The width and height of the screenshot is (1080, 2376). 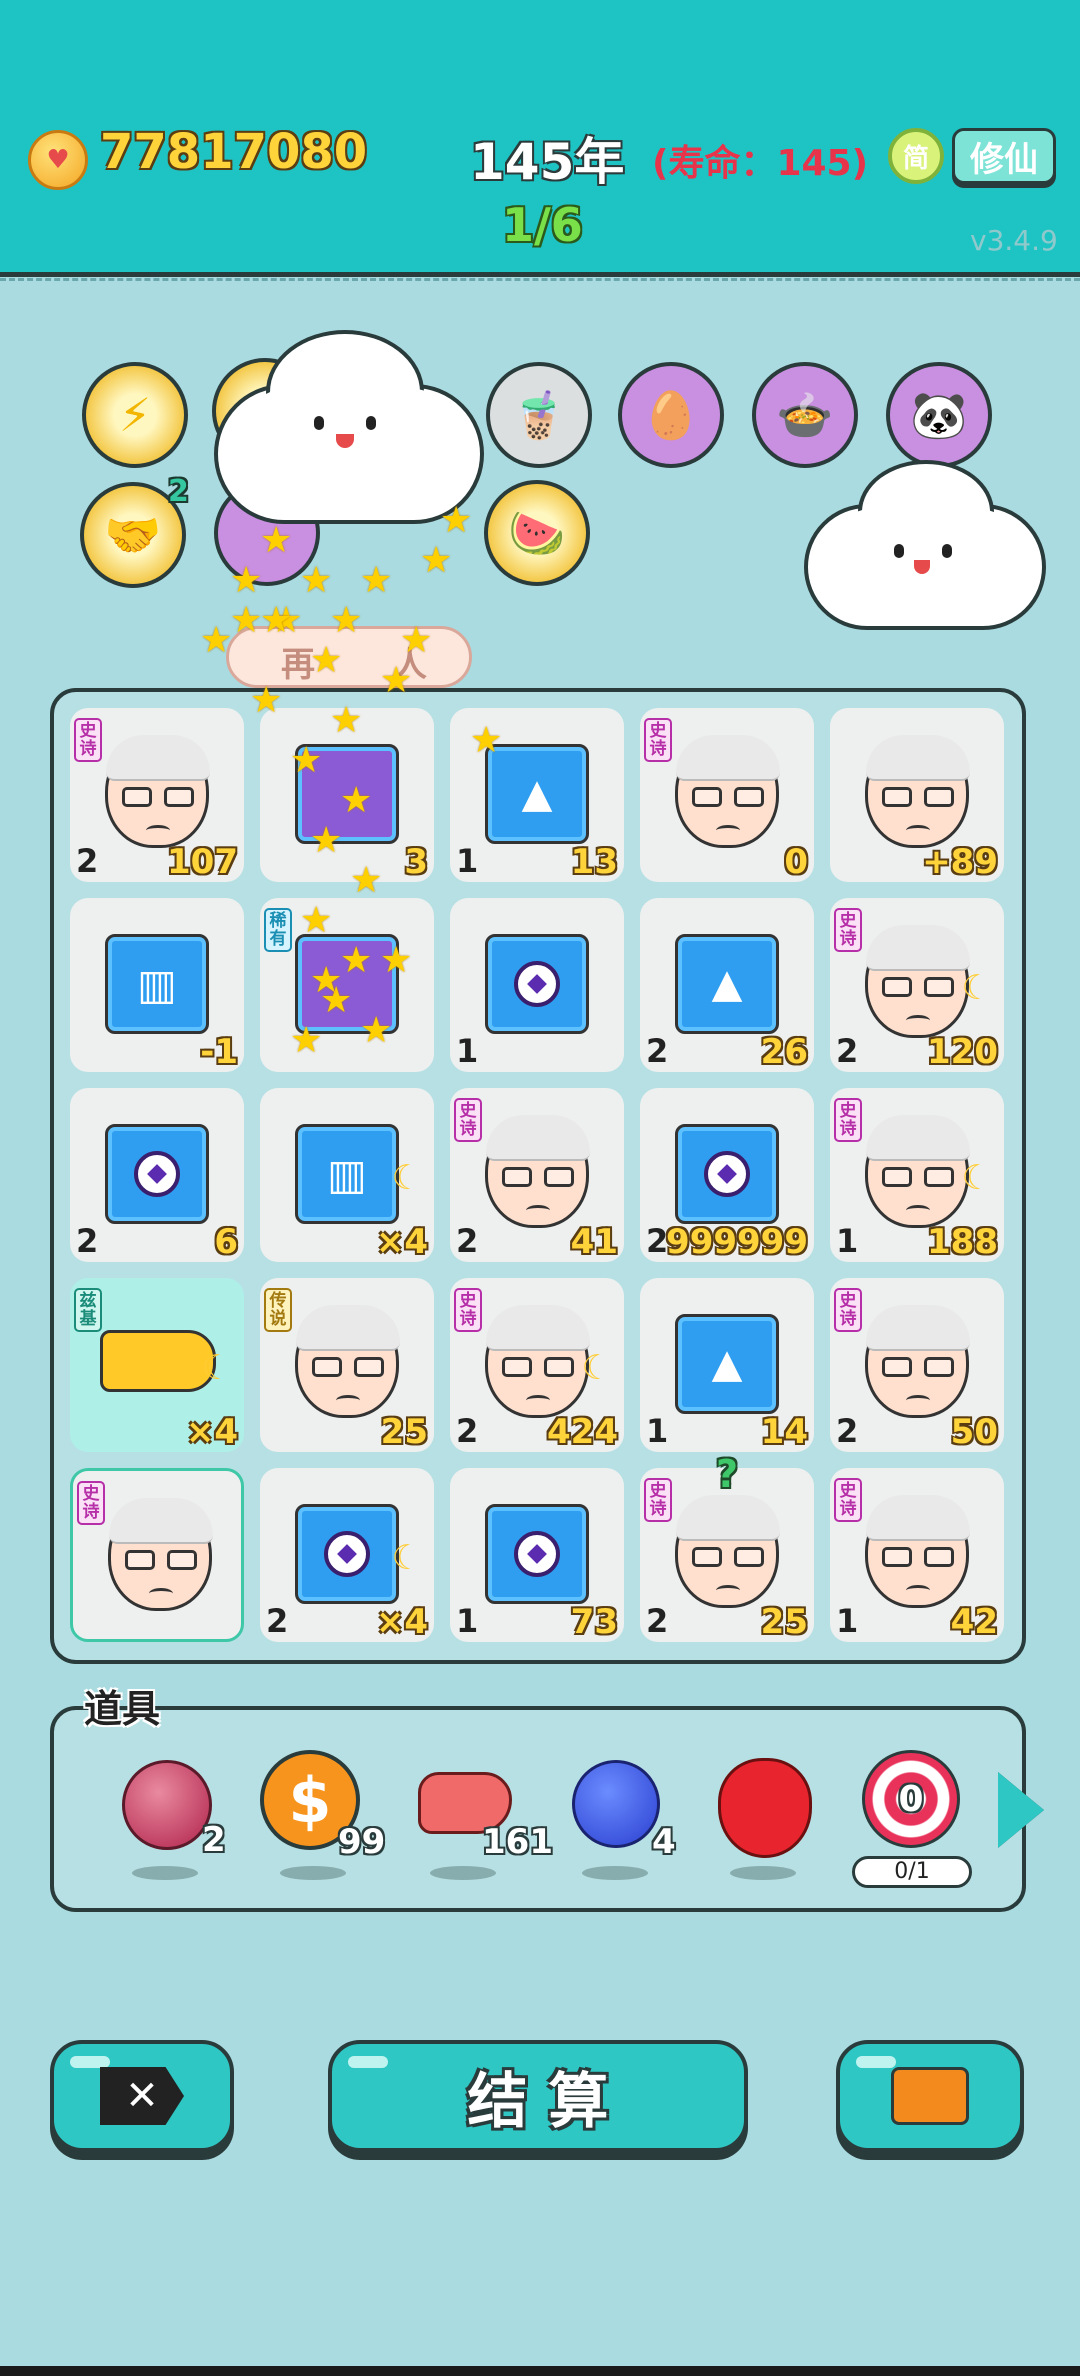 I want to click on exit-button: ✕, so click(x=142, y=2096).